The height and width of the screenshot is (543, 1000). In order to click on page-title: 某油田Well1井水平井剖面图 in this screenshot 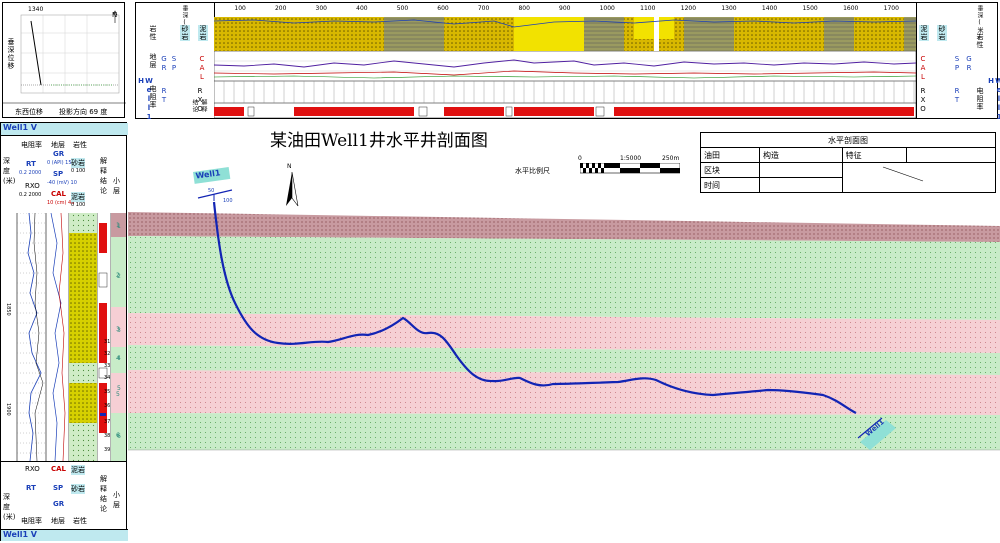, I will do `click(379, 141)`.